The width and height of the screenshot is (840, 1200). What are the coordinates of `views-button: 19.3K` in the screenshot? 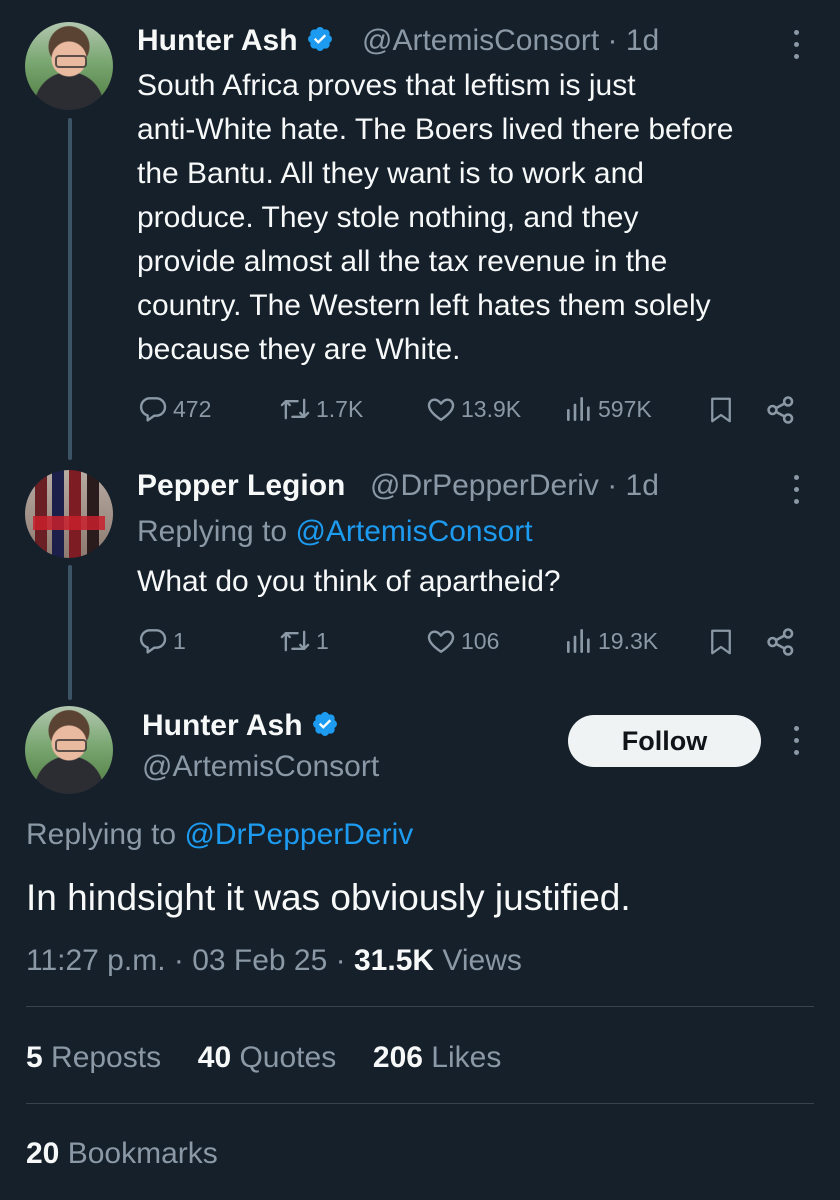 It's located at (611, 641).